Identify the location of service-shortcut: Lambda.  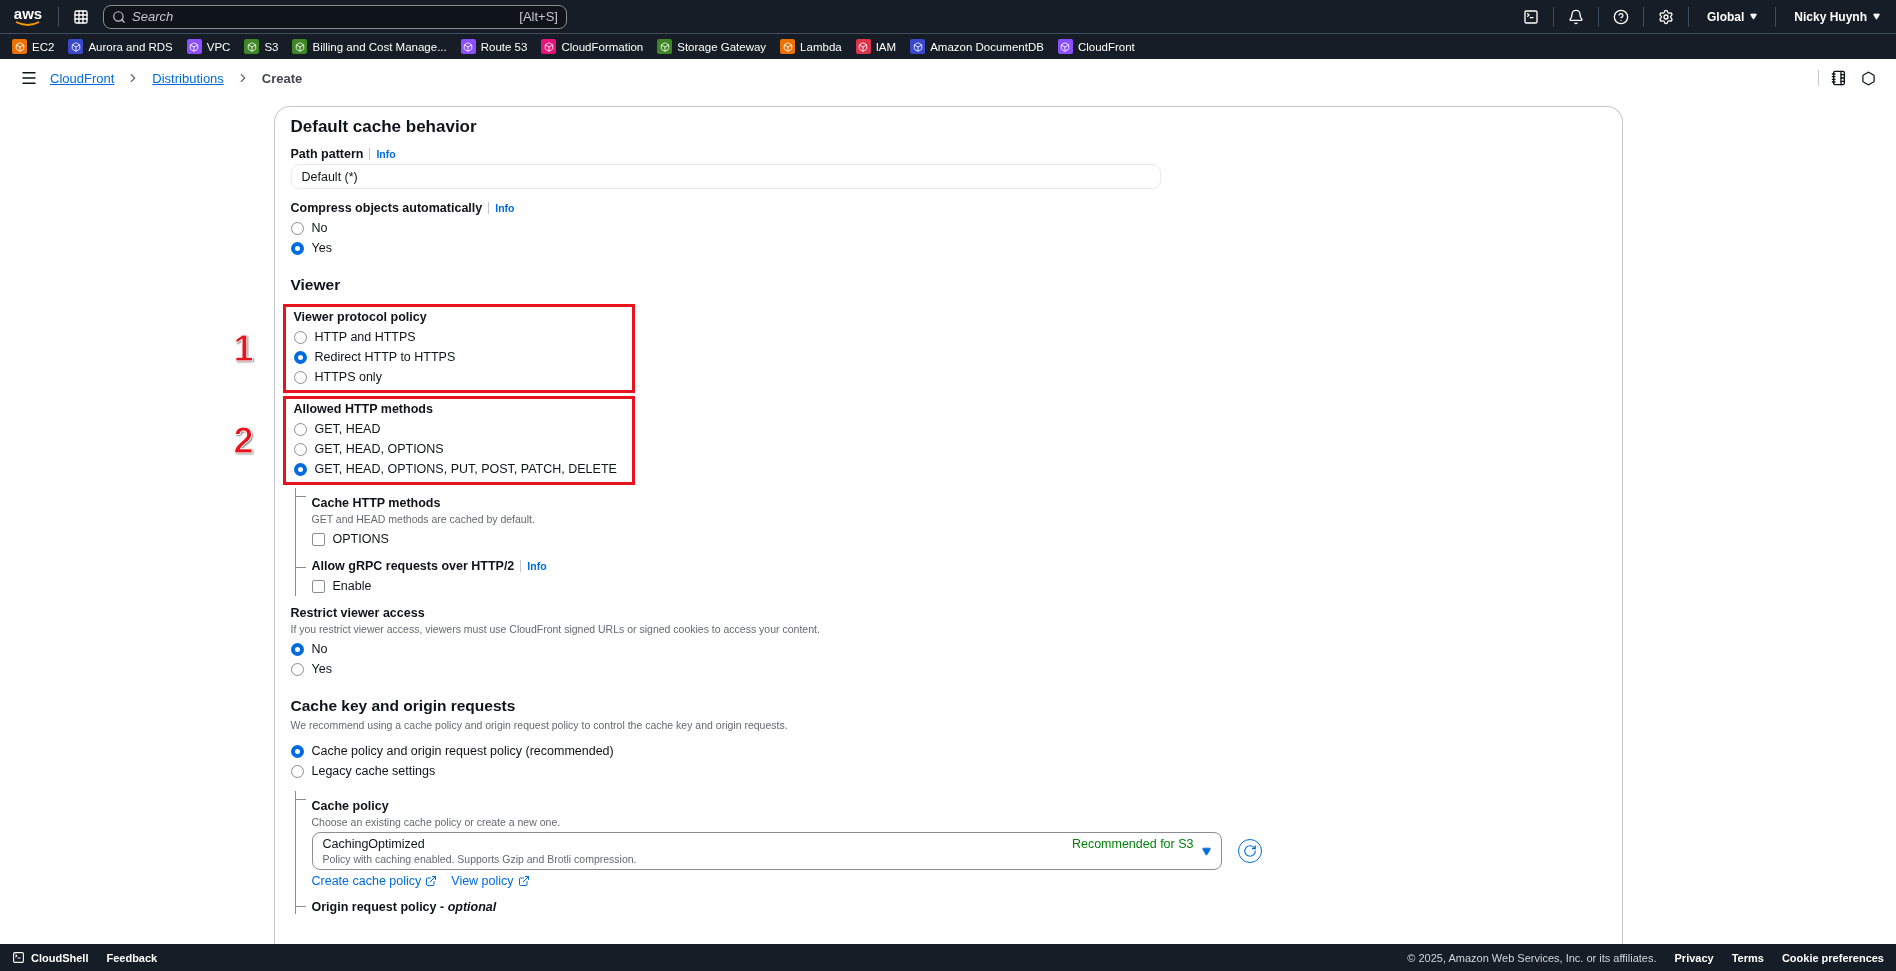
(811, 46).